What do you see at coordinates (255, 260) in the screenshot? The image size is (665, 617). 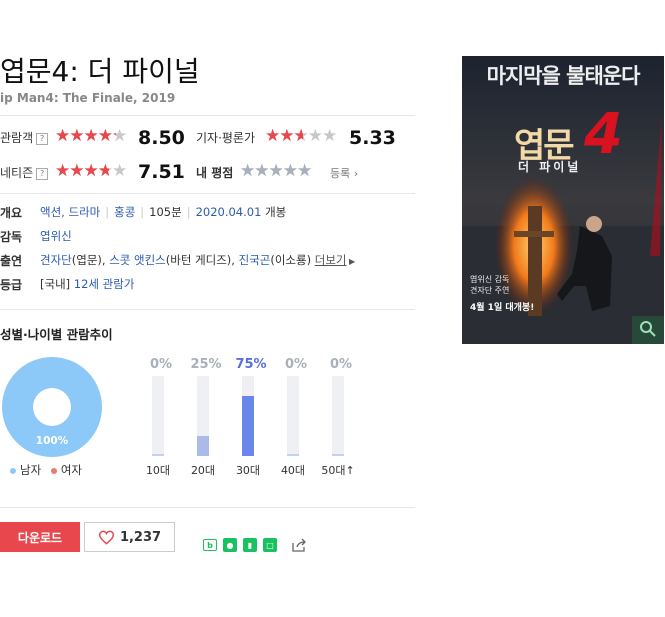 I see `cast-link: 진국곤` at bounding box center [255, 260].